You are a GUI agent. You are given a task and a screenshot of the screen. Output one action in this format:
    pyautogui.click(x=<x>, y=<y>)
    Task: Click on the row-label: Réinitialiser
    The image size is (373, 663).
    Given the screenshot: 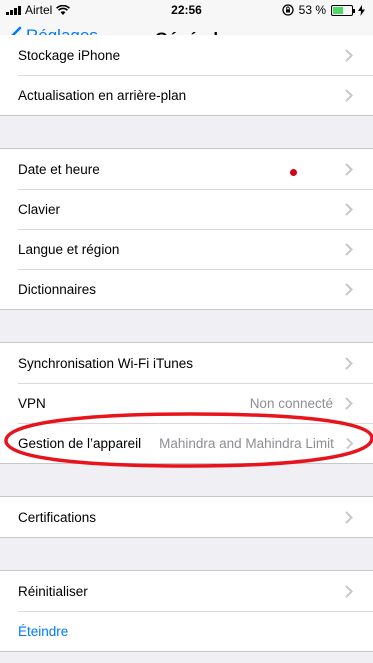 What is the action you would take?
    pyautogui.click(x=53, y=591)
    